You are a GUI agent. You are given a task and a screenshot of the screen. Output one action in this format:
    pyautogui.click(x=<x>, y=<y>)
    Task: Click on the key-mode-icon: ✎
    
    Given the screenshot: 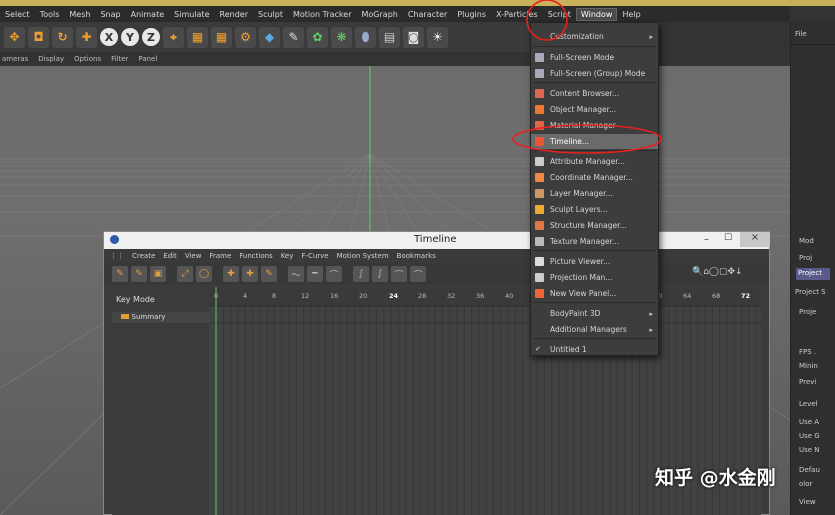 What is the action you would take?
    pyautogui.click(x=120, y=274)
    